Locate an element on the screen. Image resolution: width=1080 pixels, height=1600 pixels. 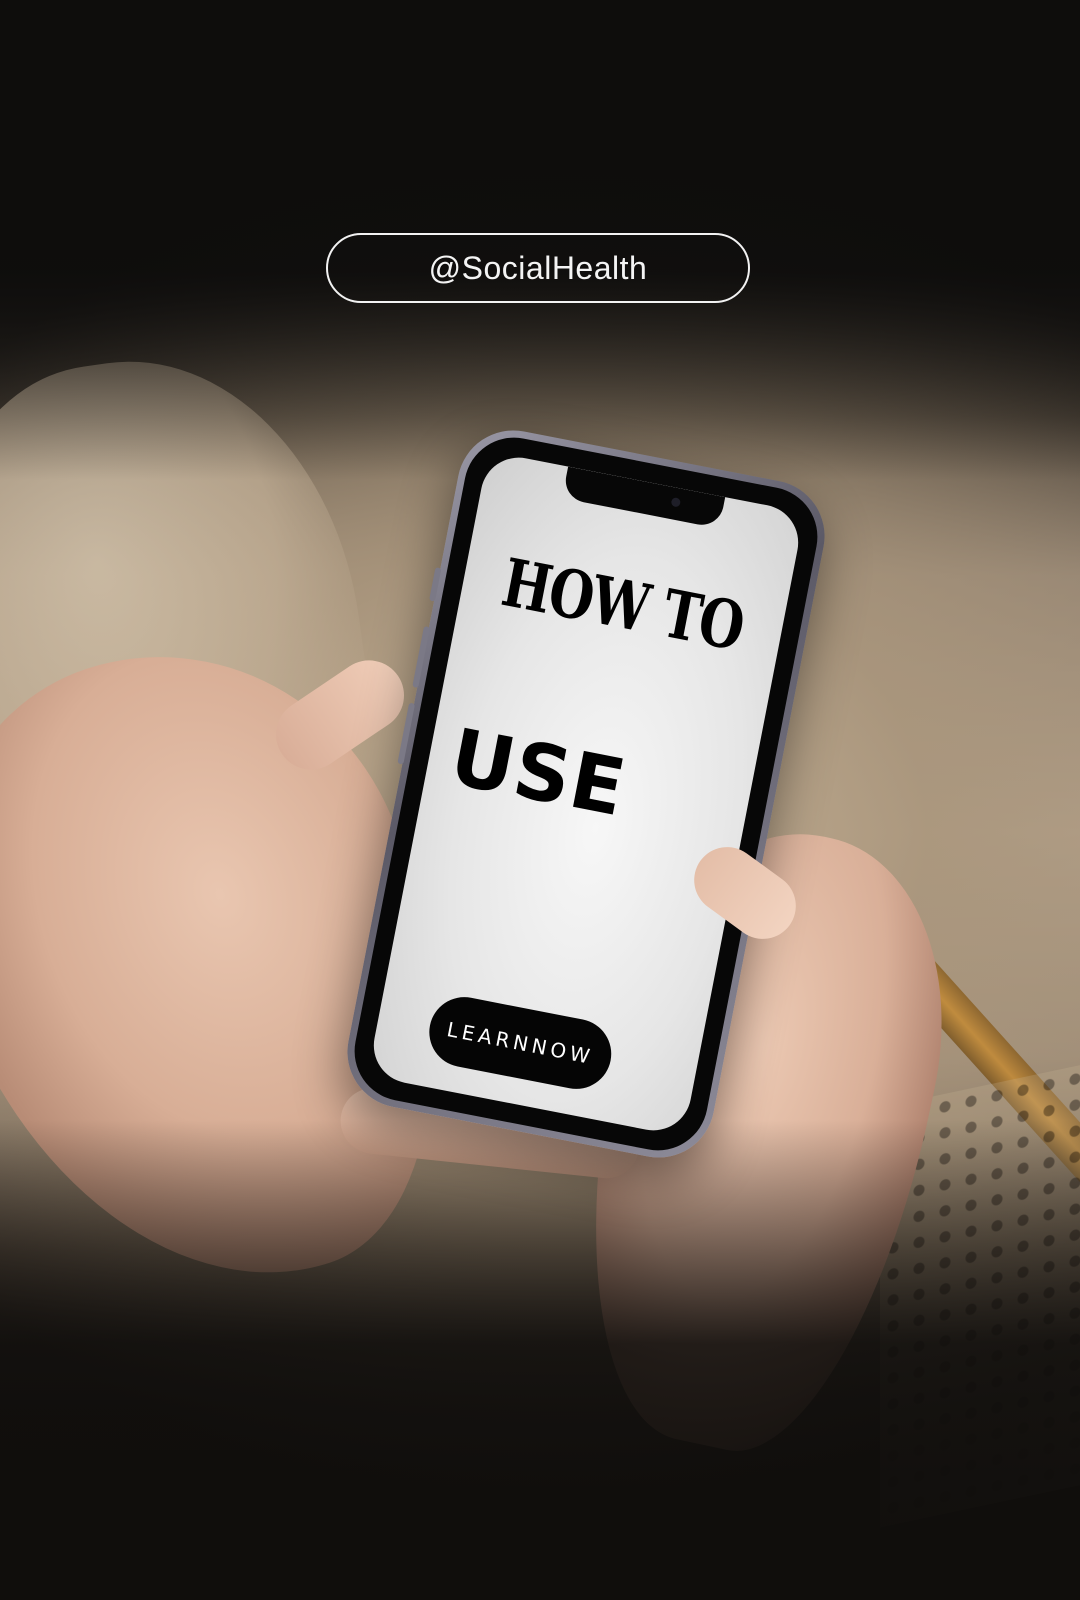
screen-title-line1: HOW TO is located at coordinates (623, 605).